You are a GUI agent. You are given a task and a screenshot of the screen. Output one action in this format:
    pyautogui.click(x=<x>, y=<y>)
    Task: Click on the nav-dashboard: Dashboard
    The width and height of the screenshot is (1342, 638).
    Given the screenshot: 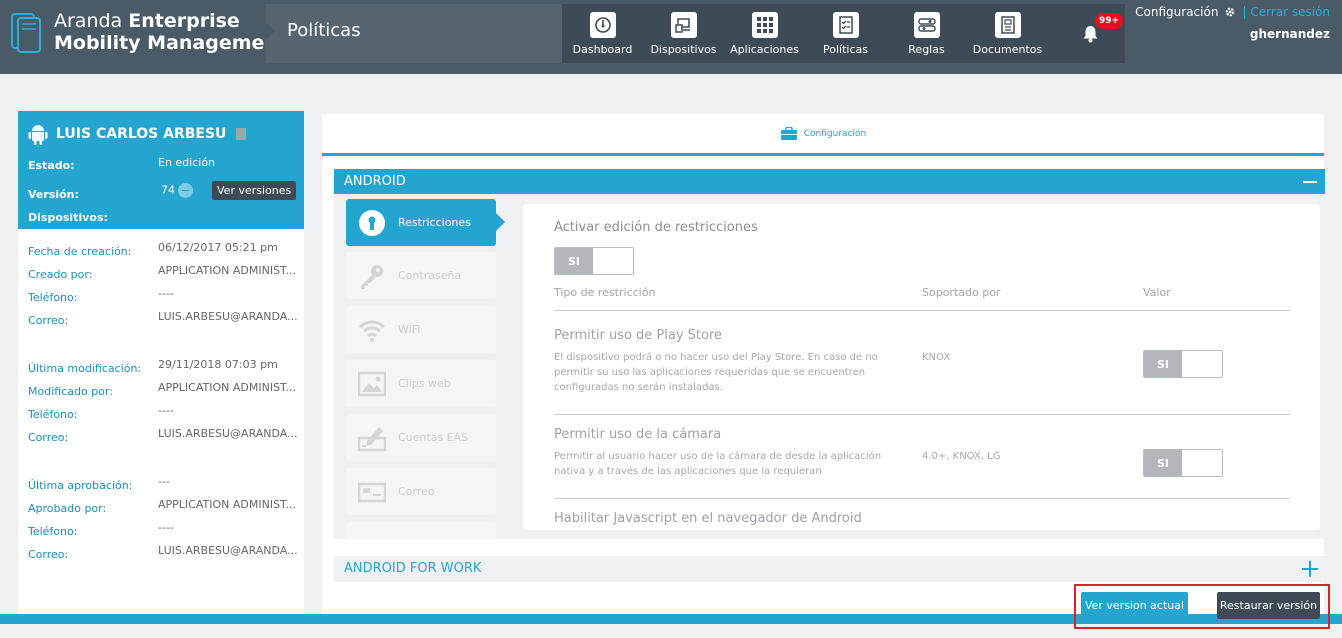 What is the action you would take?
    pyautogui.click(x=602, y=33)
    